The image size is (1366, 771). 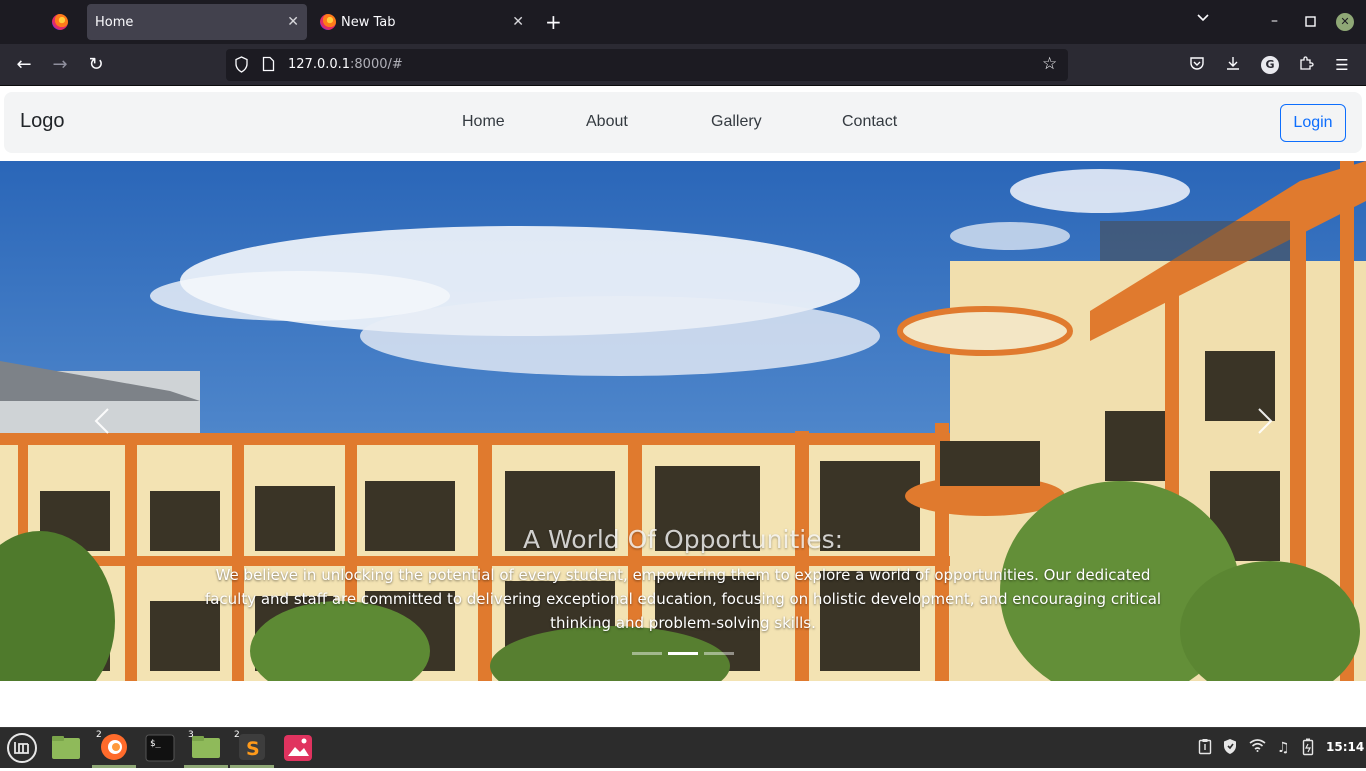 What do you see at coordinates (22, 748) in the screenshot?
I see `mint-menu-icon` at bounding box center [22, 748].